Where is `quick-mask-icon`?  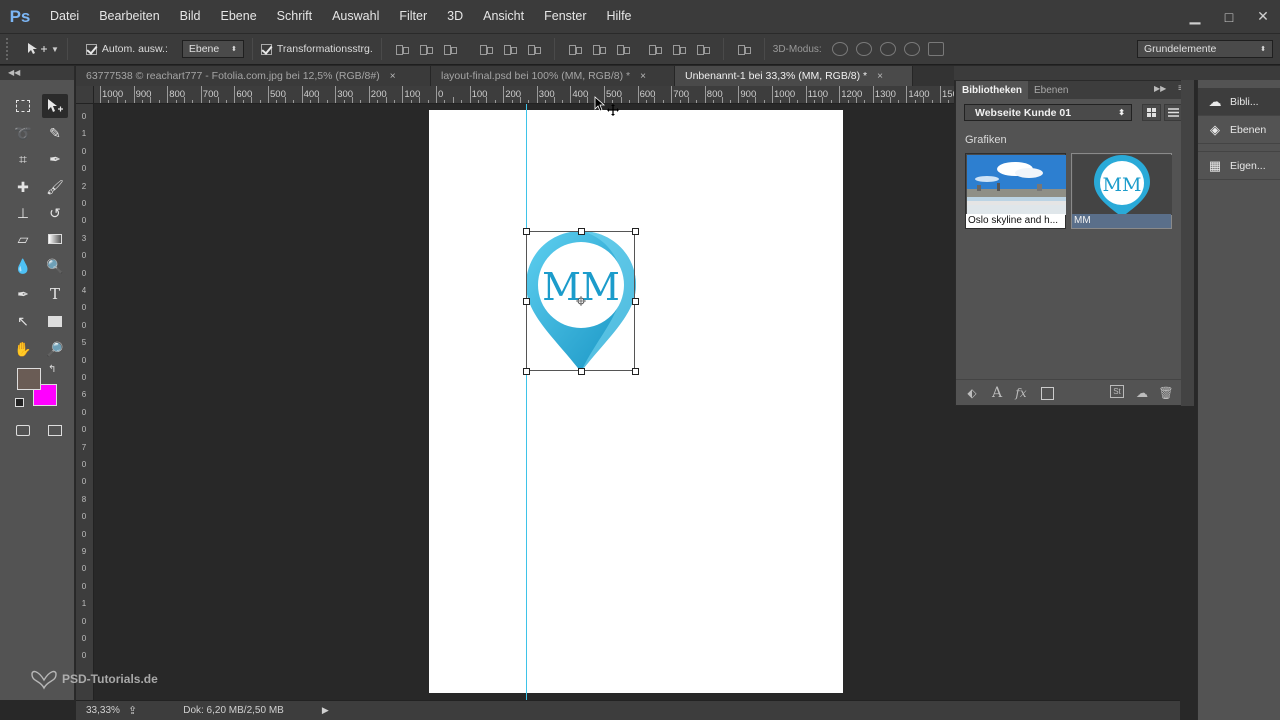
quick-mask-icon is located at coordinates (23, 430).